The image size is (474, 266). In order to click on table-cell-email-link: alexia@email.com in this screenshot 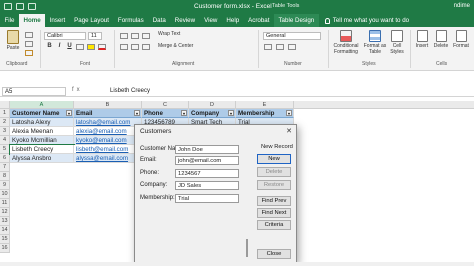, I will do `click(108, 131)`.